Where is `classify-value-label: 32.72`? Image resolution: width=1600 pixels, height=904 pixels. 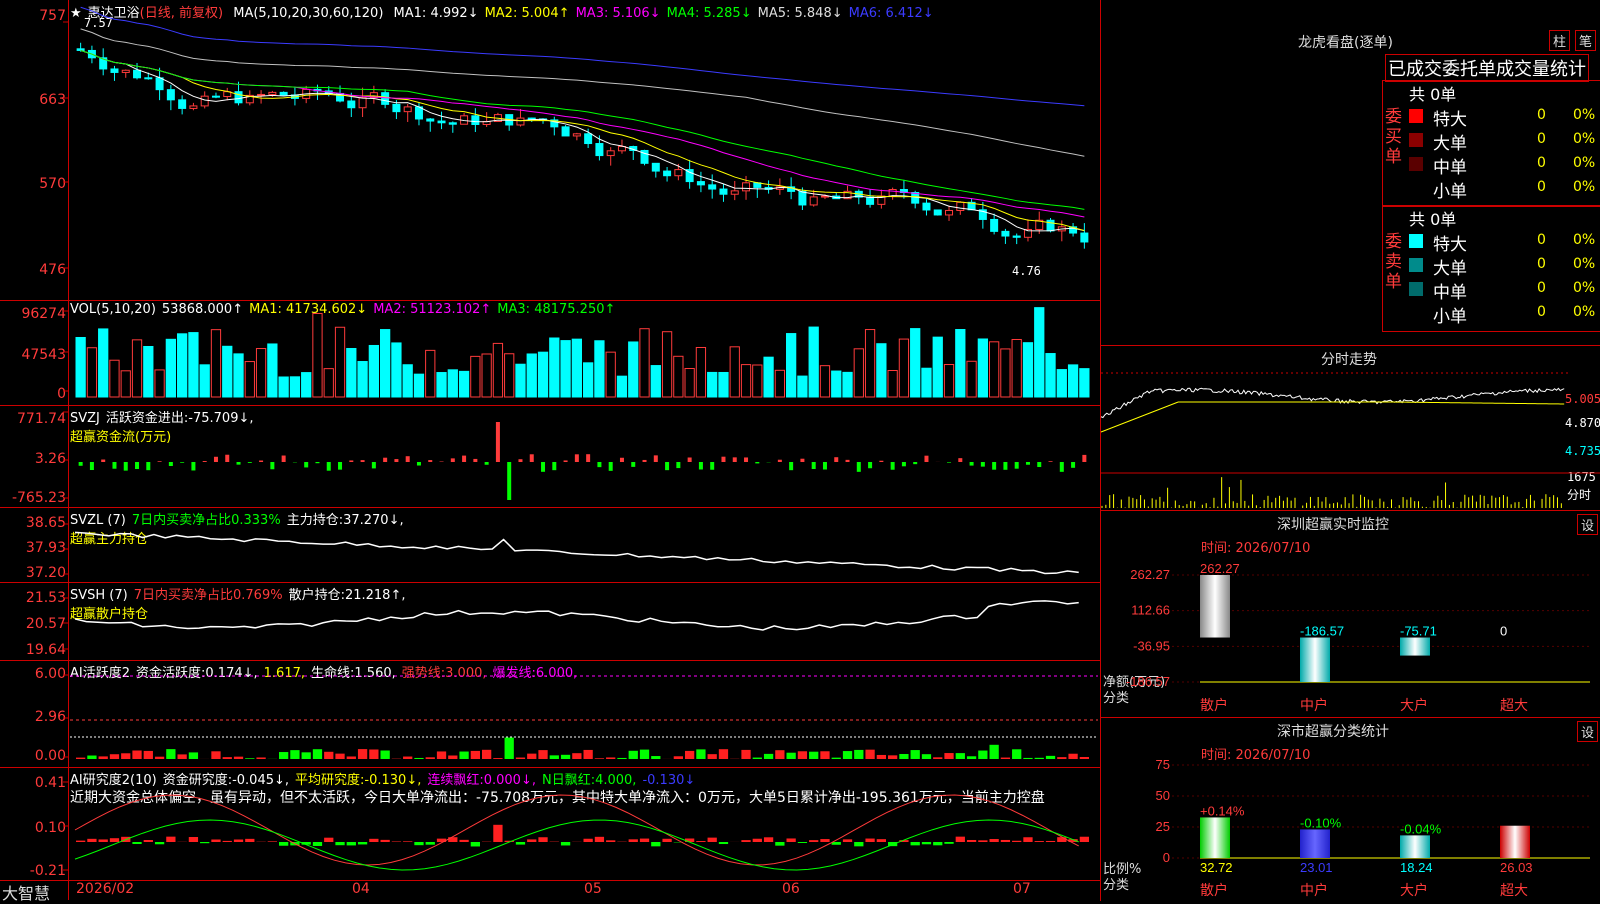
classify-value-label: 32.72 is located at coordinates (1216, 867).